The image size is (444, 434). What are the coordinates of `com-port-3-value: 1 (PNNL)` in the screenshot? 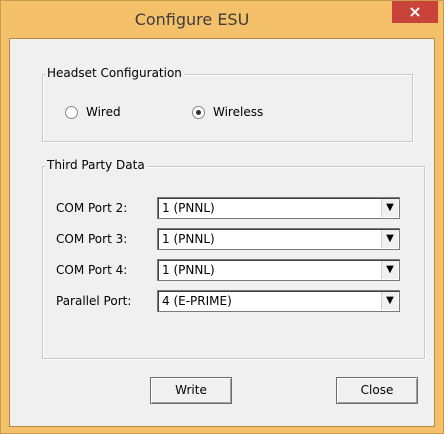 It's located at (188, 239).